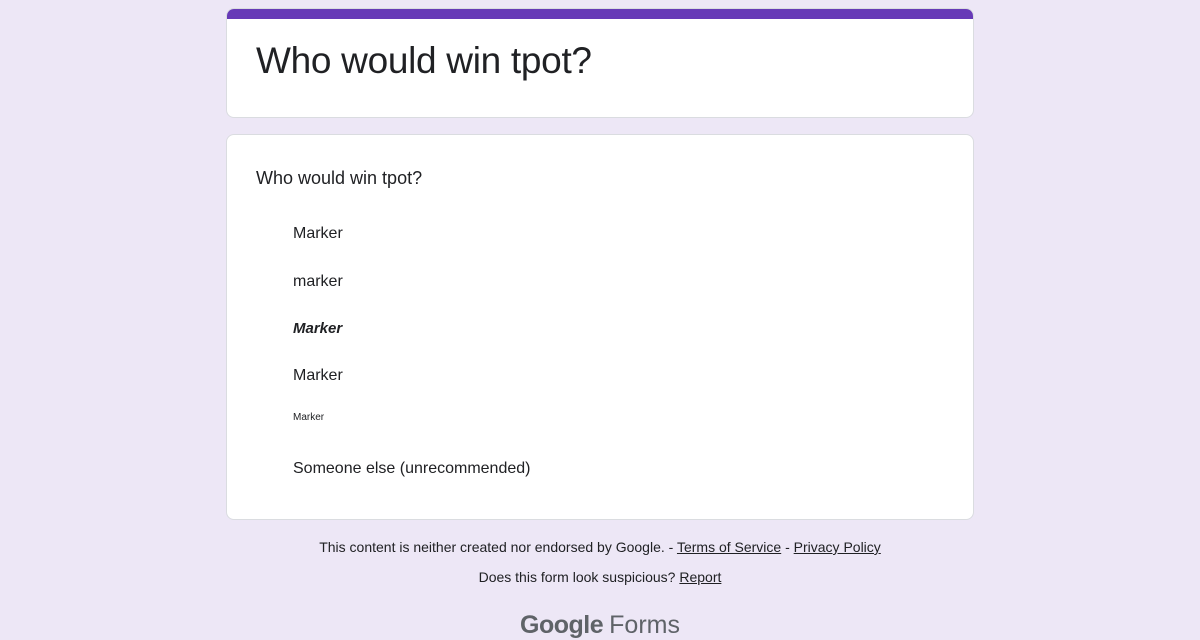  I want to click on terms-of-service-link: Terms of Service, so click(729, 547).